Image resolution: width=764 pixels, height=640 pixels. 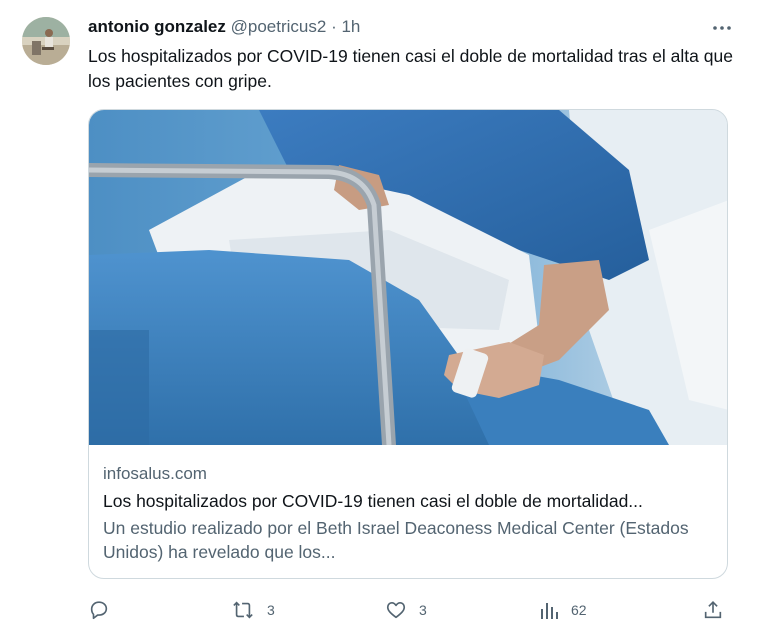 What do you see at coordinates (279, 26) in the screenshot?
I see `author-handle: @poetricus2` at bounding box center [279, 26].